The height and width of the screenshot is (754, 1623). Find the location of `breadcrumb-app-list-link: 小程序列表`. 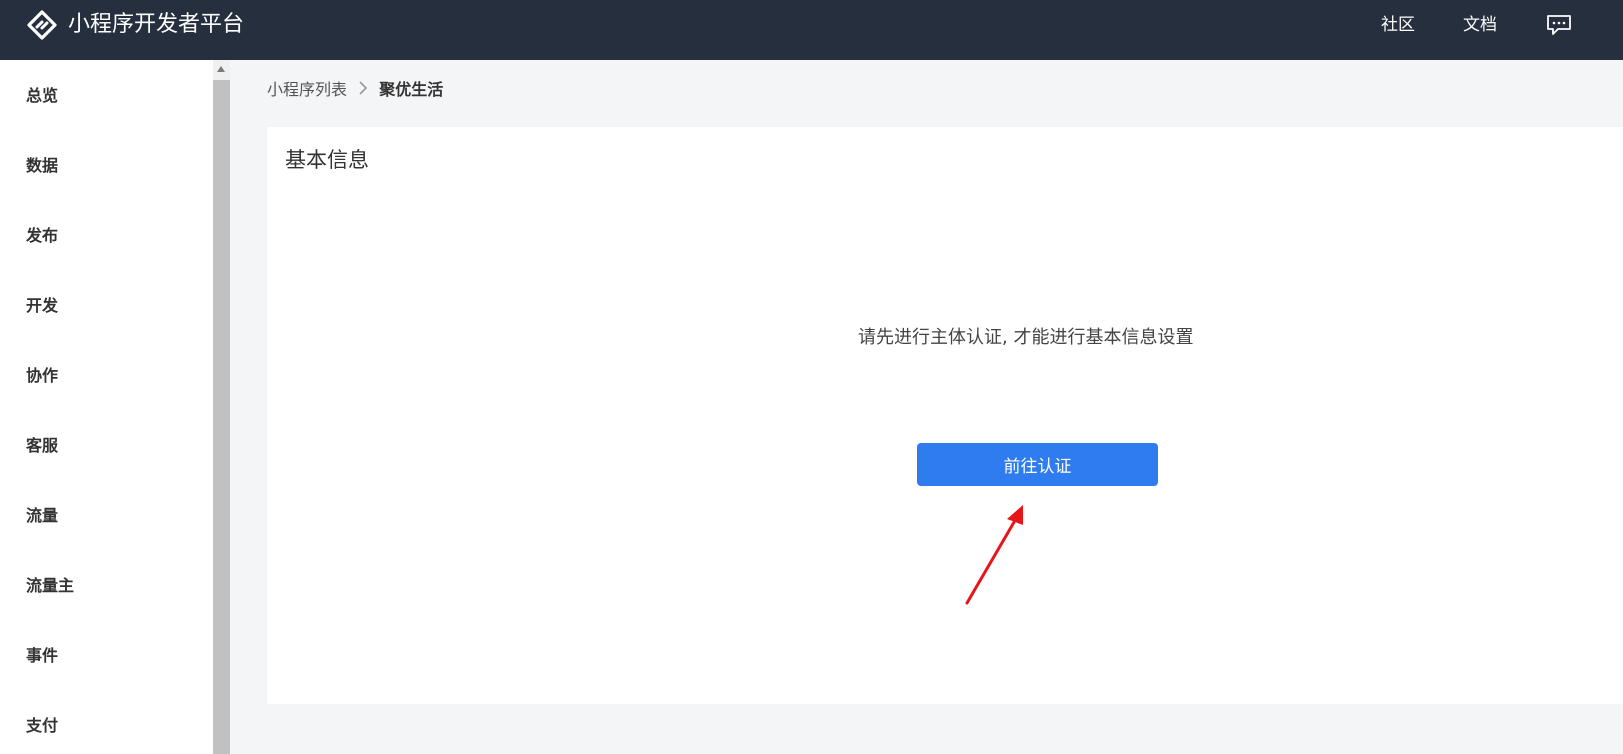

breadcrumb-app-list-link: 小程序列表 is located at coordinates (307, 89).